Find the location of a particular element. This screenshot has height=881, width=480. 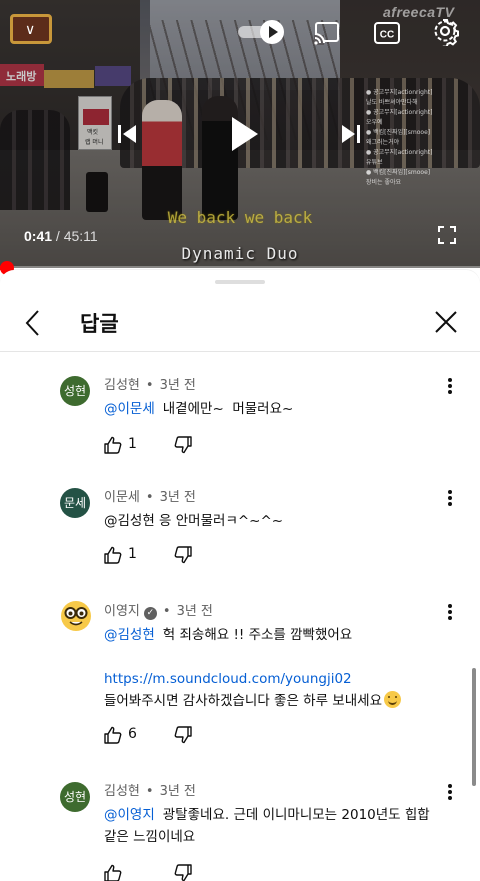

fullscreen-icon is located at coordinates (447, 235).